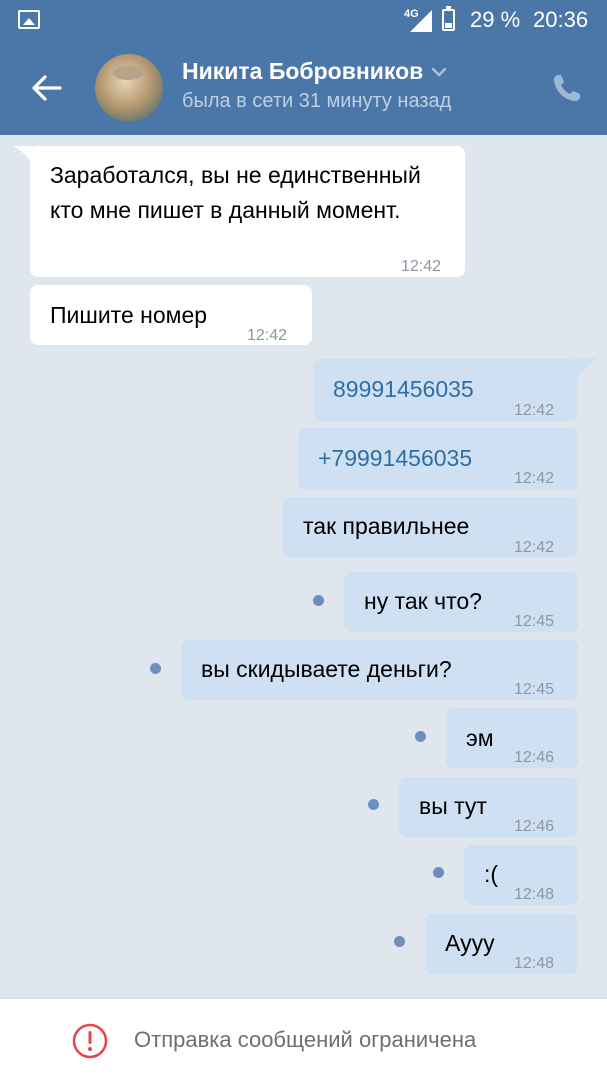 The width and height of the screenshot is (607, 1080). What do you see at coordinates (129, 315) in the screenshot?
I see `message-text: Пишите номер` at bounding box center [129, 315].